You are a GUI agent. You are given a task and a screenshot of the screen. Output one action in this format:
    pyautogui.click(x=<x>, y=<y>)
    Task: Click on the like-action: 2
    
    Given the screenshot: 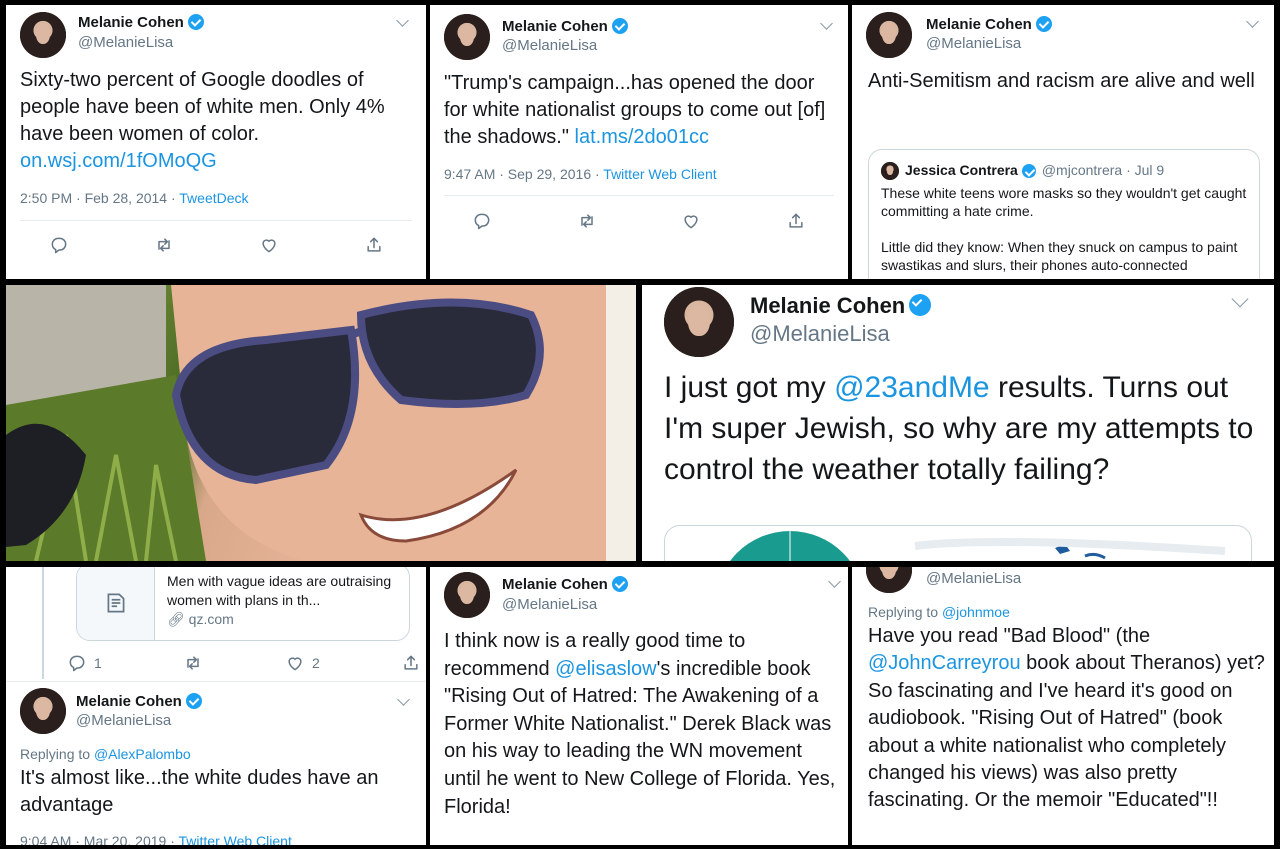 What is the action you would take?
    pyautogui.click(x=302, y=663)
    